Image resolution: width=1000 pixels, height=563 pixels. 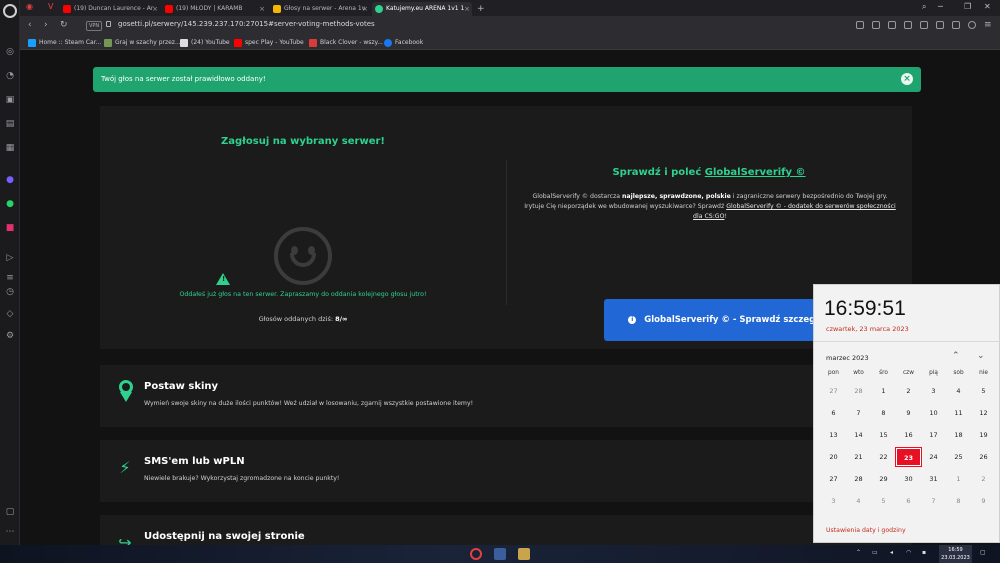 What do you see at coordinates (958, 479) in the screenshot?
I see `calendar-day: 1` at bounding box center [958, 479].